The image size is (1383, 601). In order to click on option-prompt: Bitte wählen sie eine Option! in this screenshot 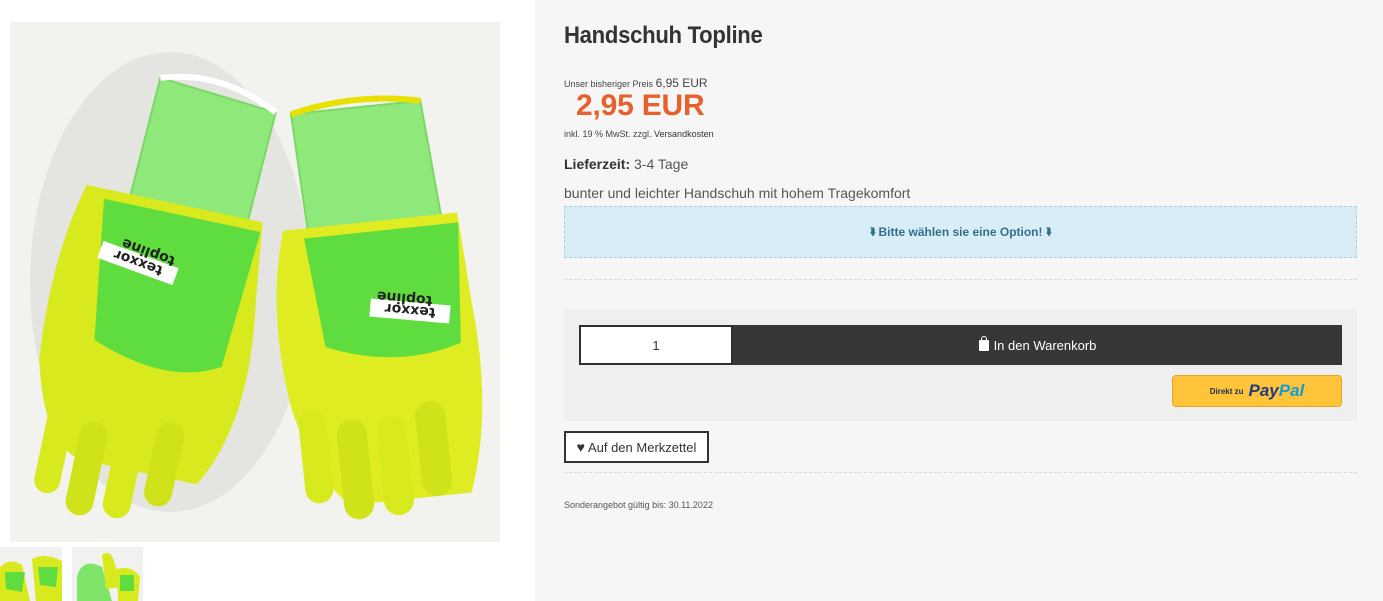, I will do `click(960, 232)`.